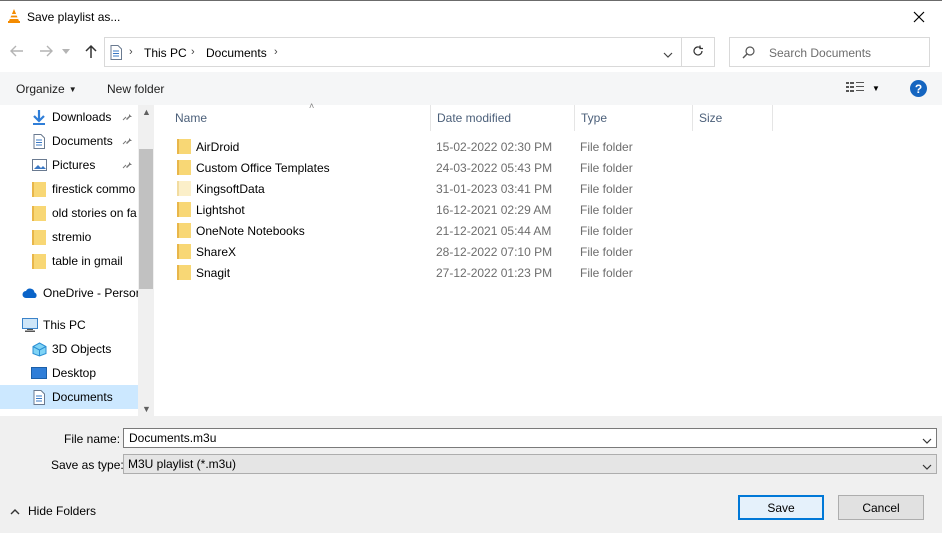 This screenshot has width=942, height=533. What do you see at coordinates (72, 237) in the screenshot?
I see `nav-item-label: stremio` at bounding box center [72, 237].